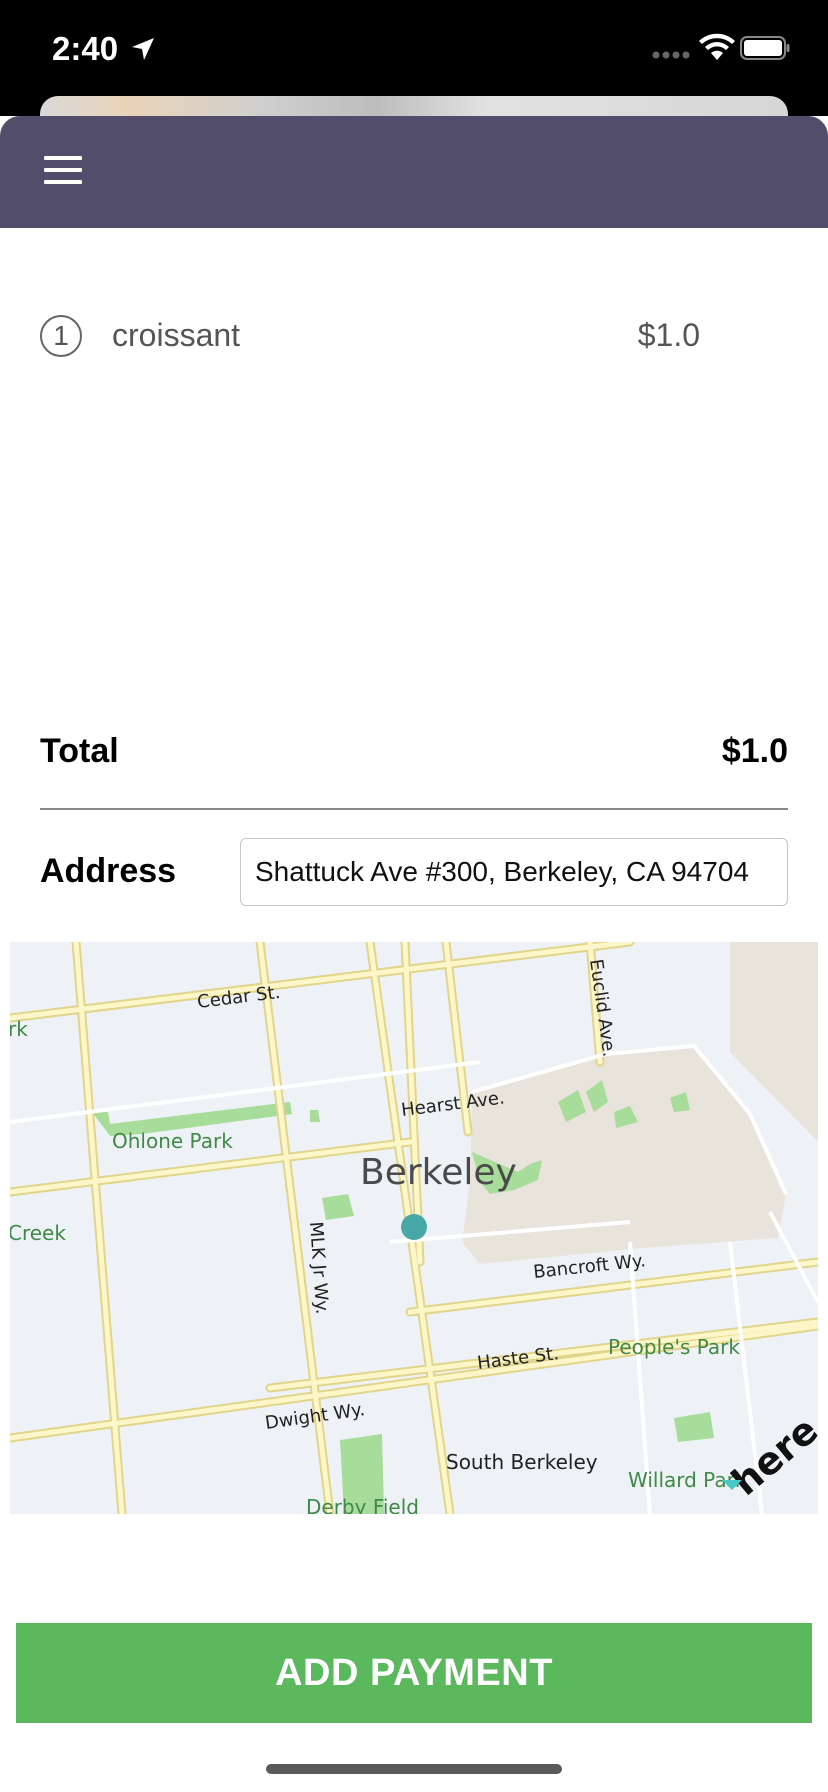  What do you see at coordinates (172, 1141) in the screenshot?
I see `park-label: Ohlone Park` at bounding box center [172, 1141].